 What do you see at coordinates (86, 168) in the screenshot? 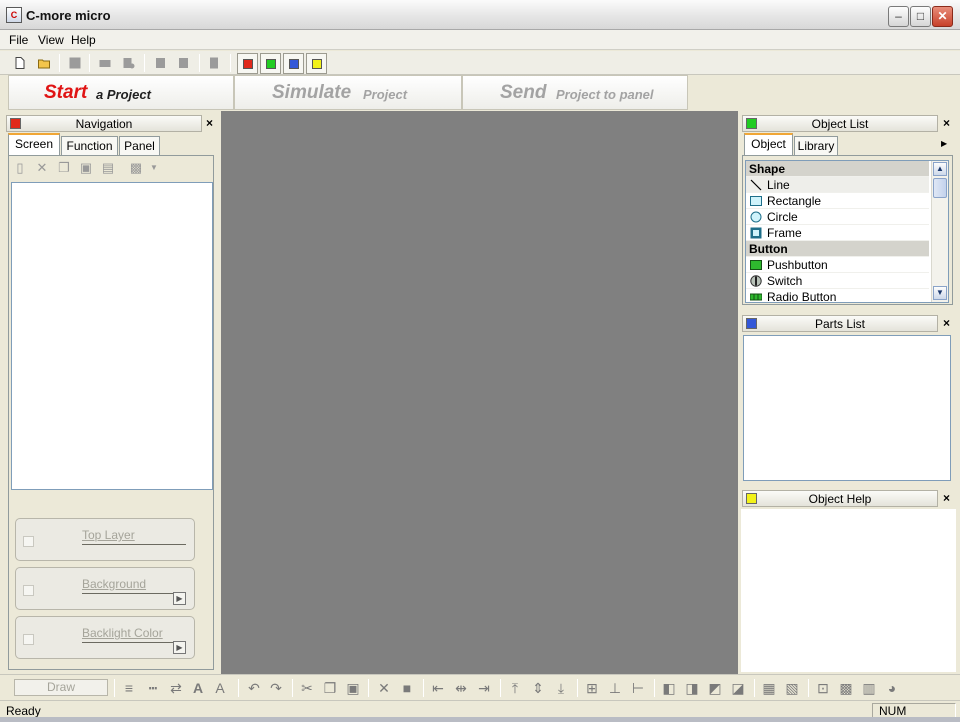
I see `paste-icon: ▣` at bounding box center [86, 168].